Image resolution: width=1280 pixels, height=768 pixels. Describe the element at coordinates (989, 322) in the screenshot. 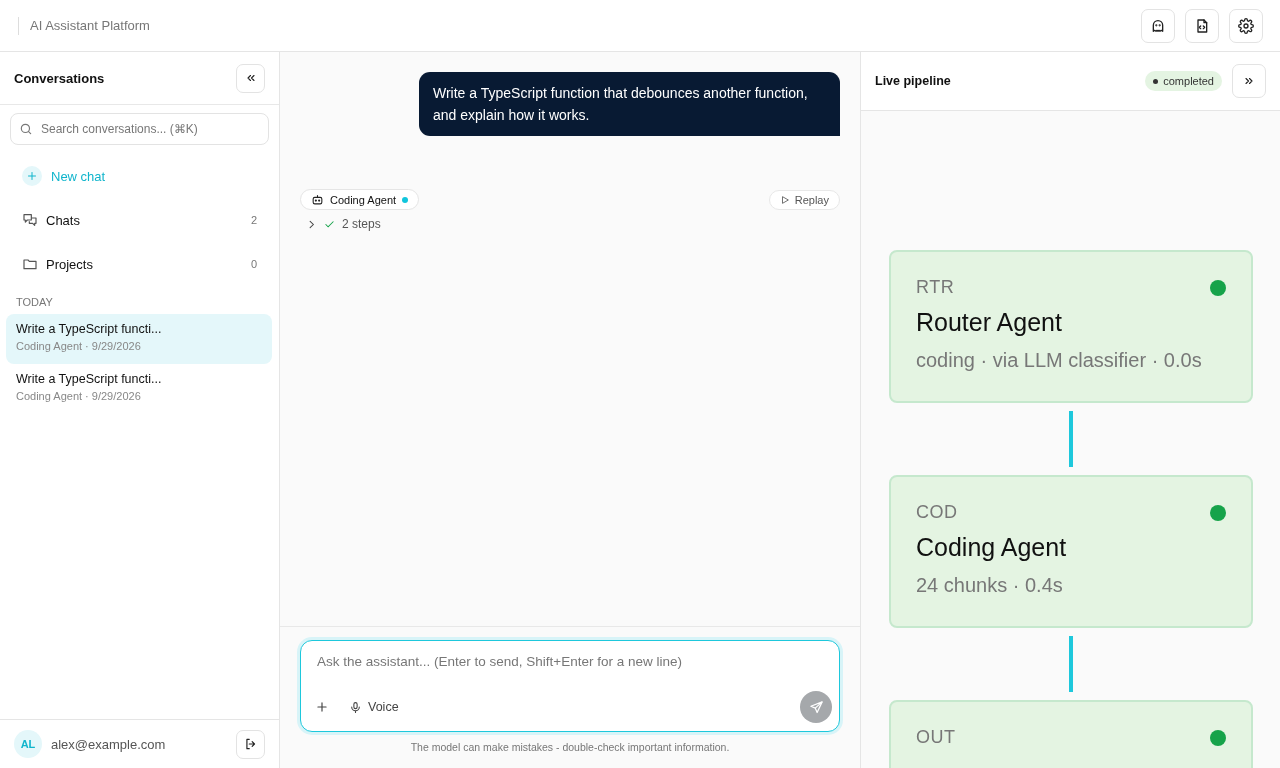

I see `node-title: Router Agent` at that location.